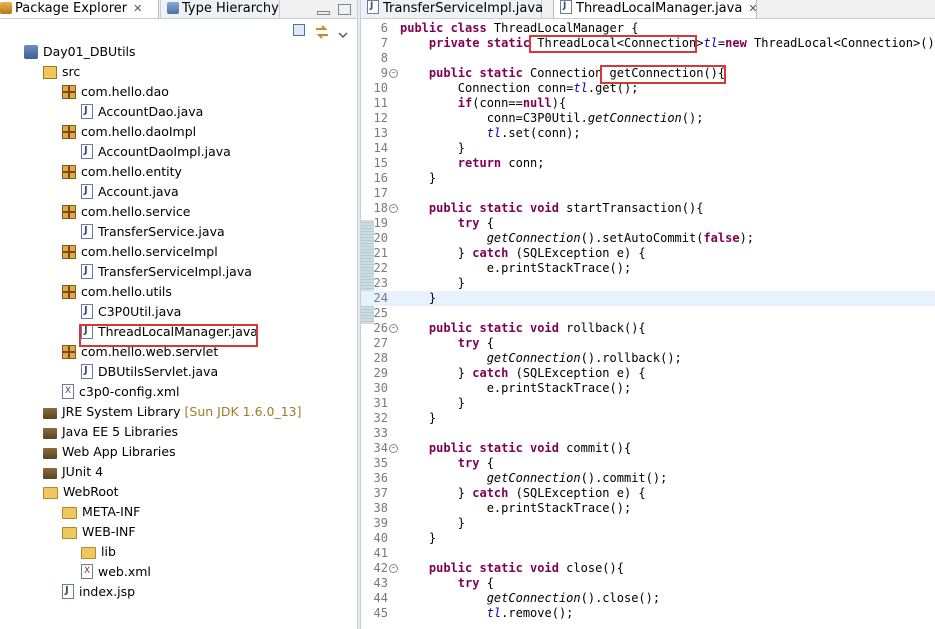  What do you see at coordinates (116, 571) in the screenshot?
I see `tree-item: web.xml` at bounding box center [116, 571].